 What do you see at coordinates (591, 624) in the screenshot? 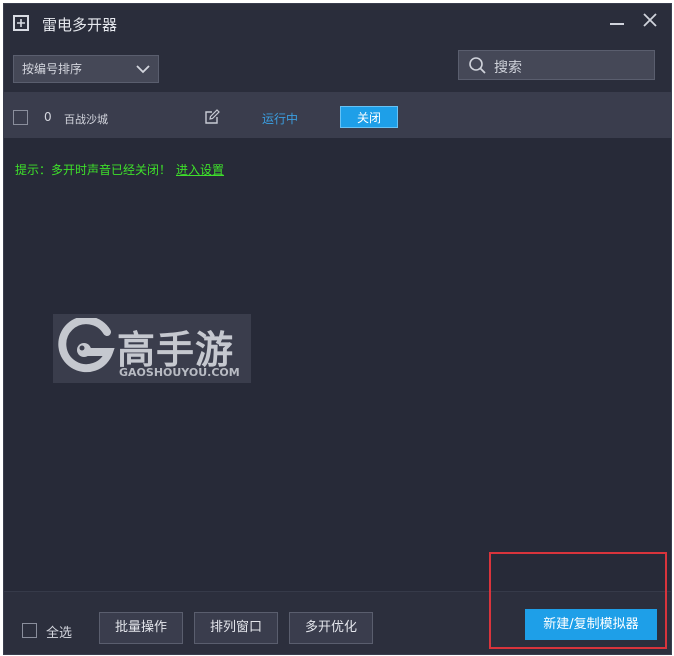
I see `create-copy-emulator-button: 新建/复制模拟器` at bounding box center [591, 624].